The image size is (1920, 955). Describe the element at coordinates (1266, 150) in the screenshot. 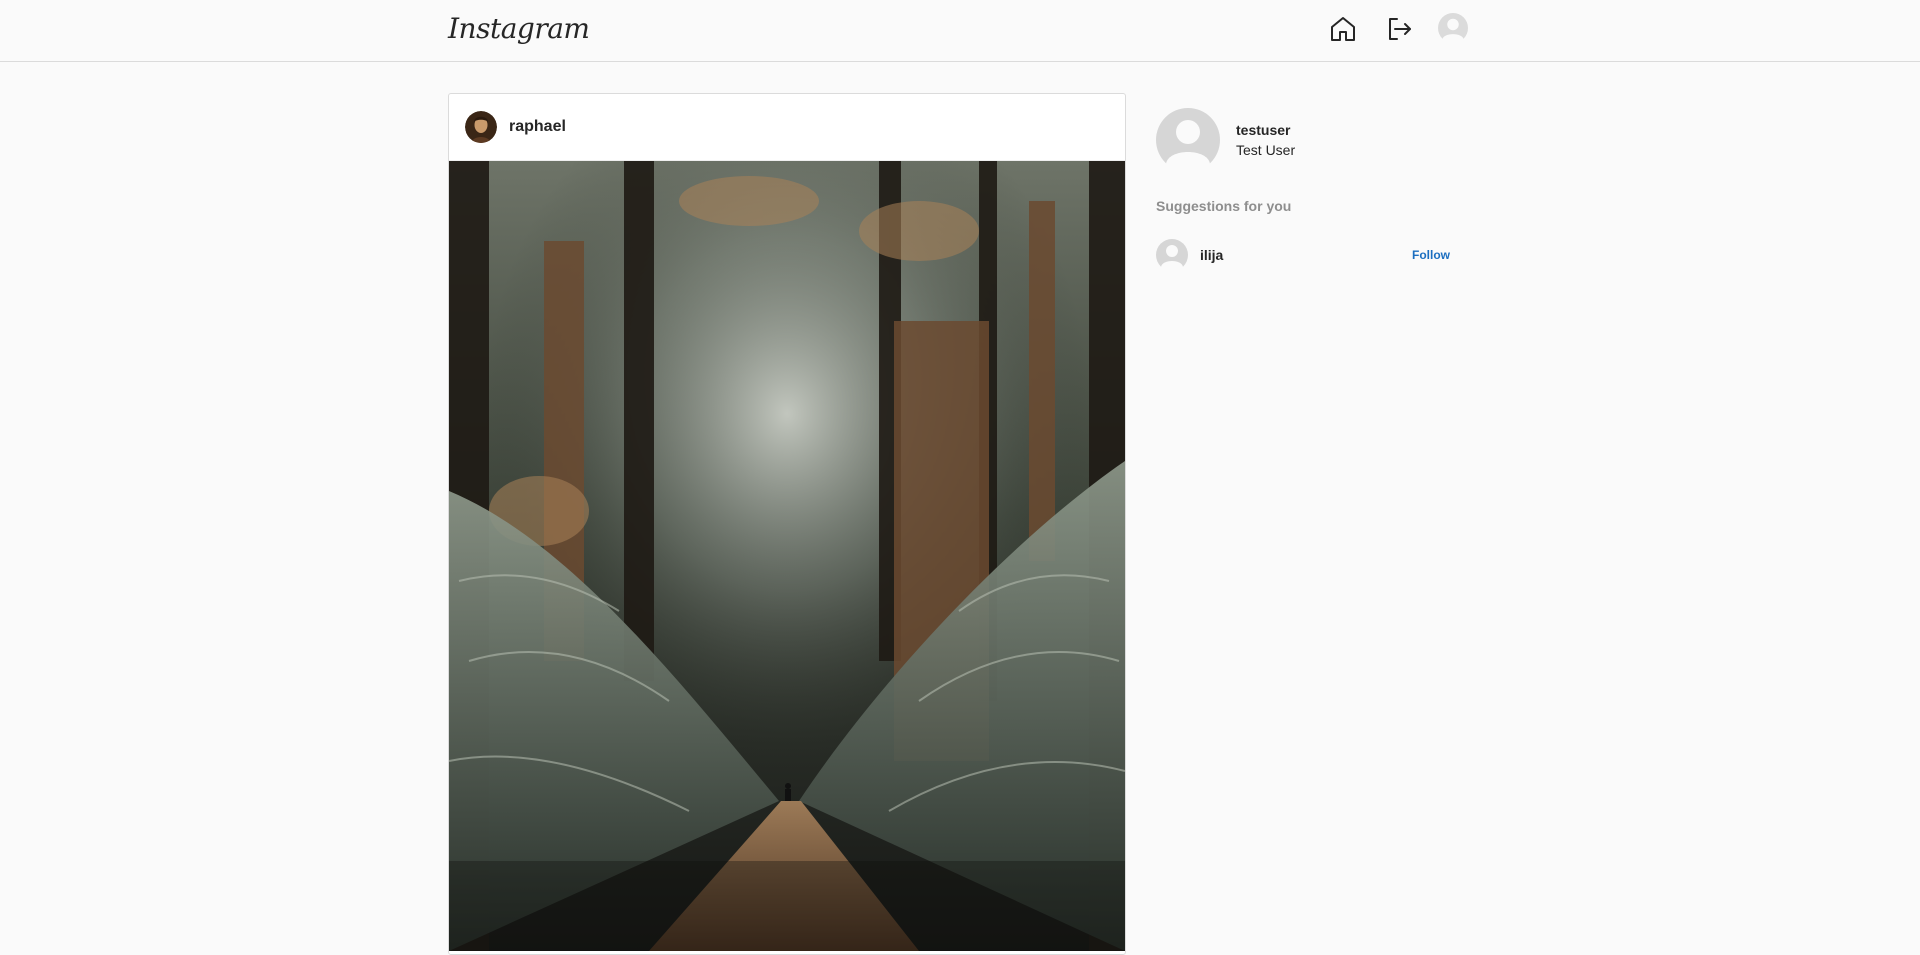

I see `profile-full-name: Test User` at that location.